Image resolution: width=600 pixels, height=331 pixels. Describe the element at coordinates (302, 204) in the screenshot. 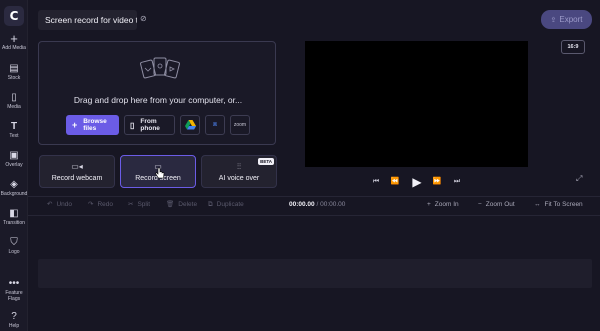

I see `current-time: 00:00.00` at that location.